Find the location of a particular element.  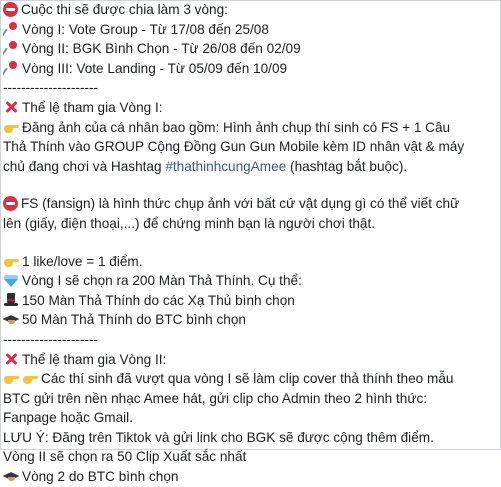

post-line-text: Vòng I: Vote Group - Từ 17/08 đến 25/08 is located at coordinates (145, 29).